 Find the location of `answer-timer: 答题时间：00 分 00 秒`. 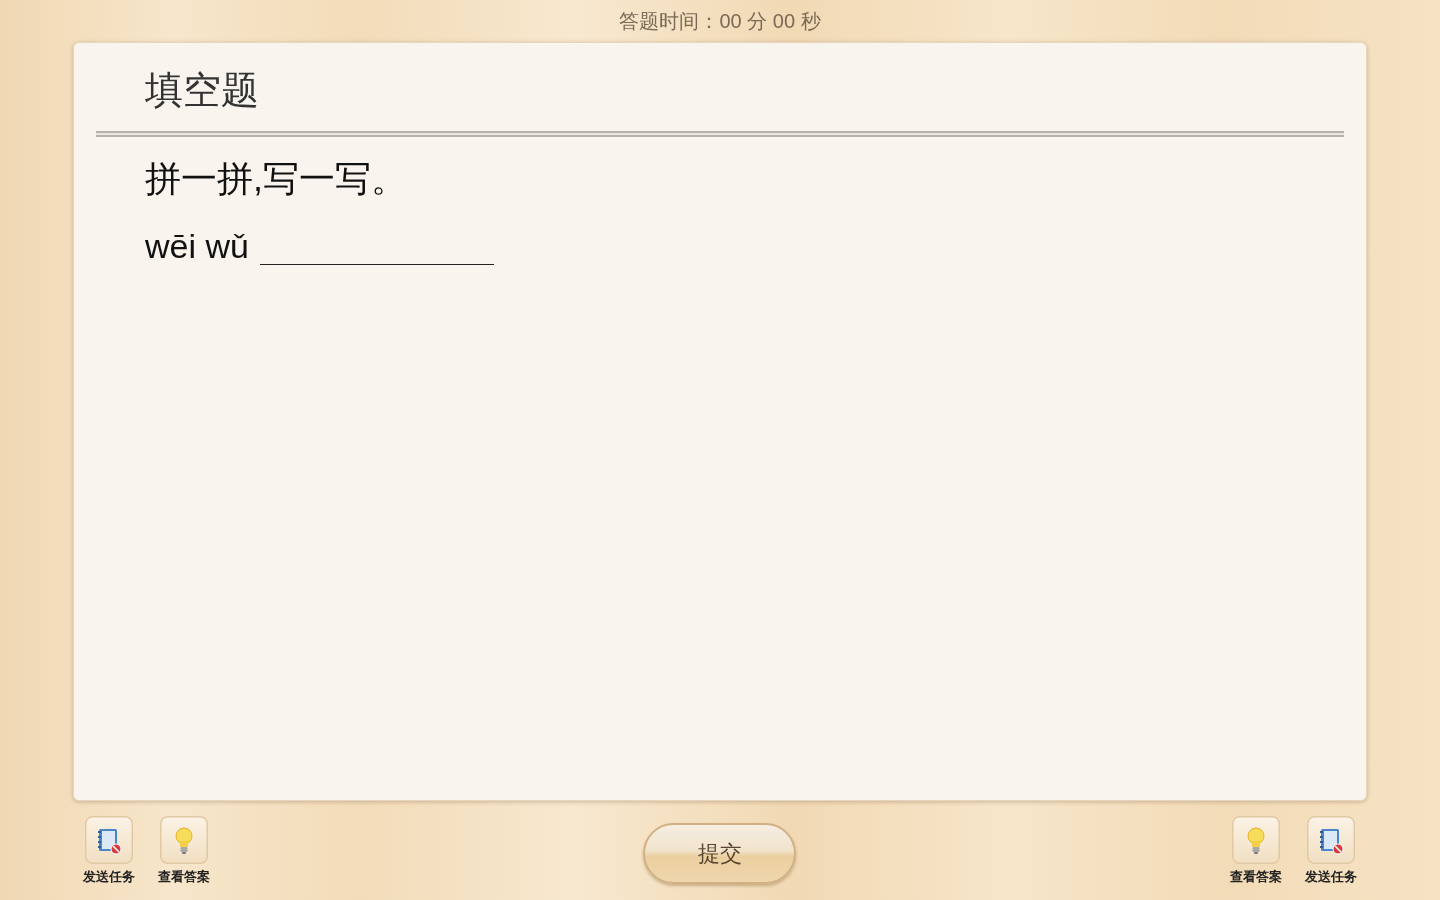

answer-timer: 答题时间：00 分 00 秒 is located at coordinates (720, 21).